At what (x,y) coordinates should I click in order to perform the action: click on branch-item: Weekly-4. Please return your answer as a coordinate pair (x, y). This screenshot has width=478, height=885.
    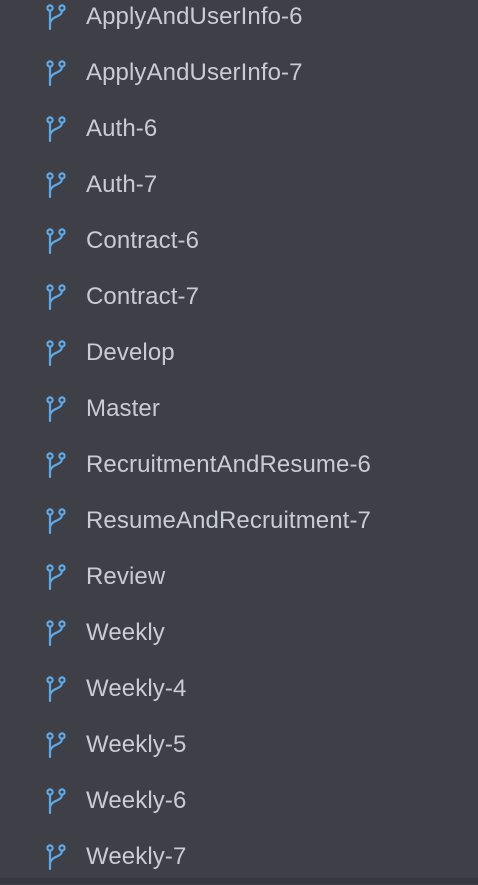
    Looking at the image, I should click on (239, 689).